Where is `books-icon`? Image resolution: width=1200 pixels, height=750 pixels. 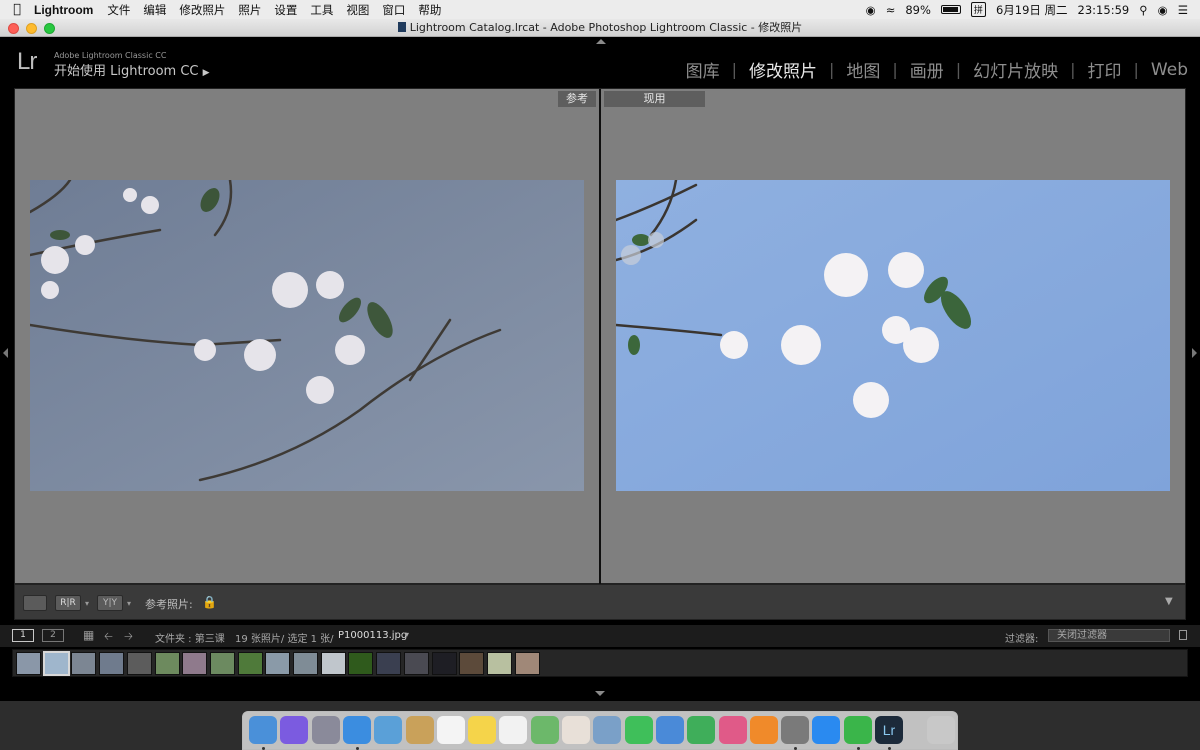 books-icon is located at coordinates (763, 730).